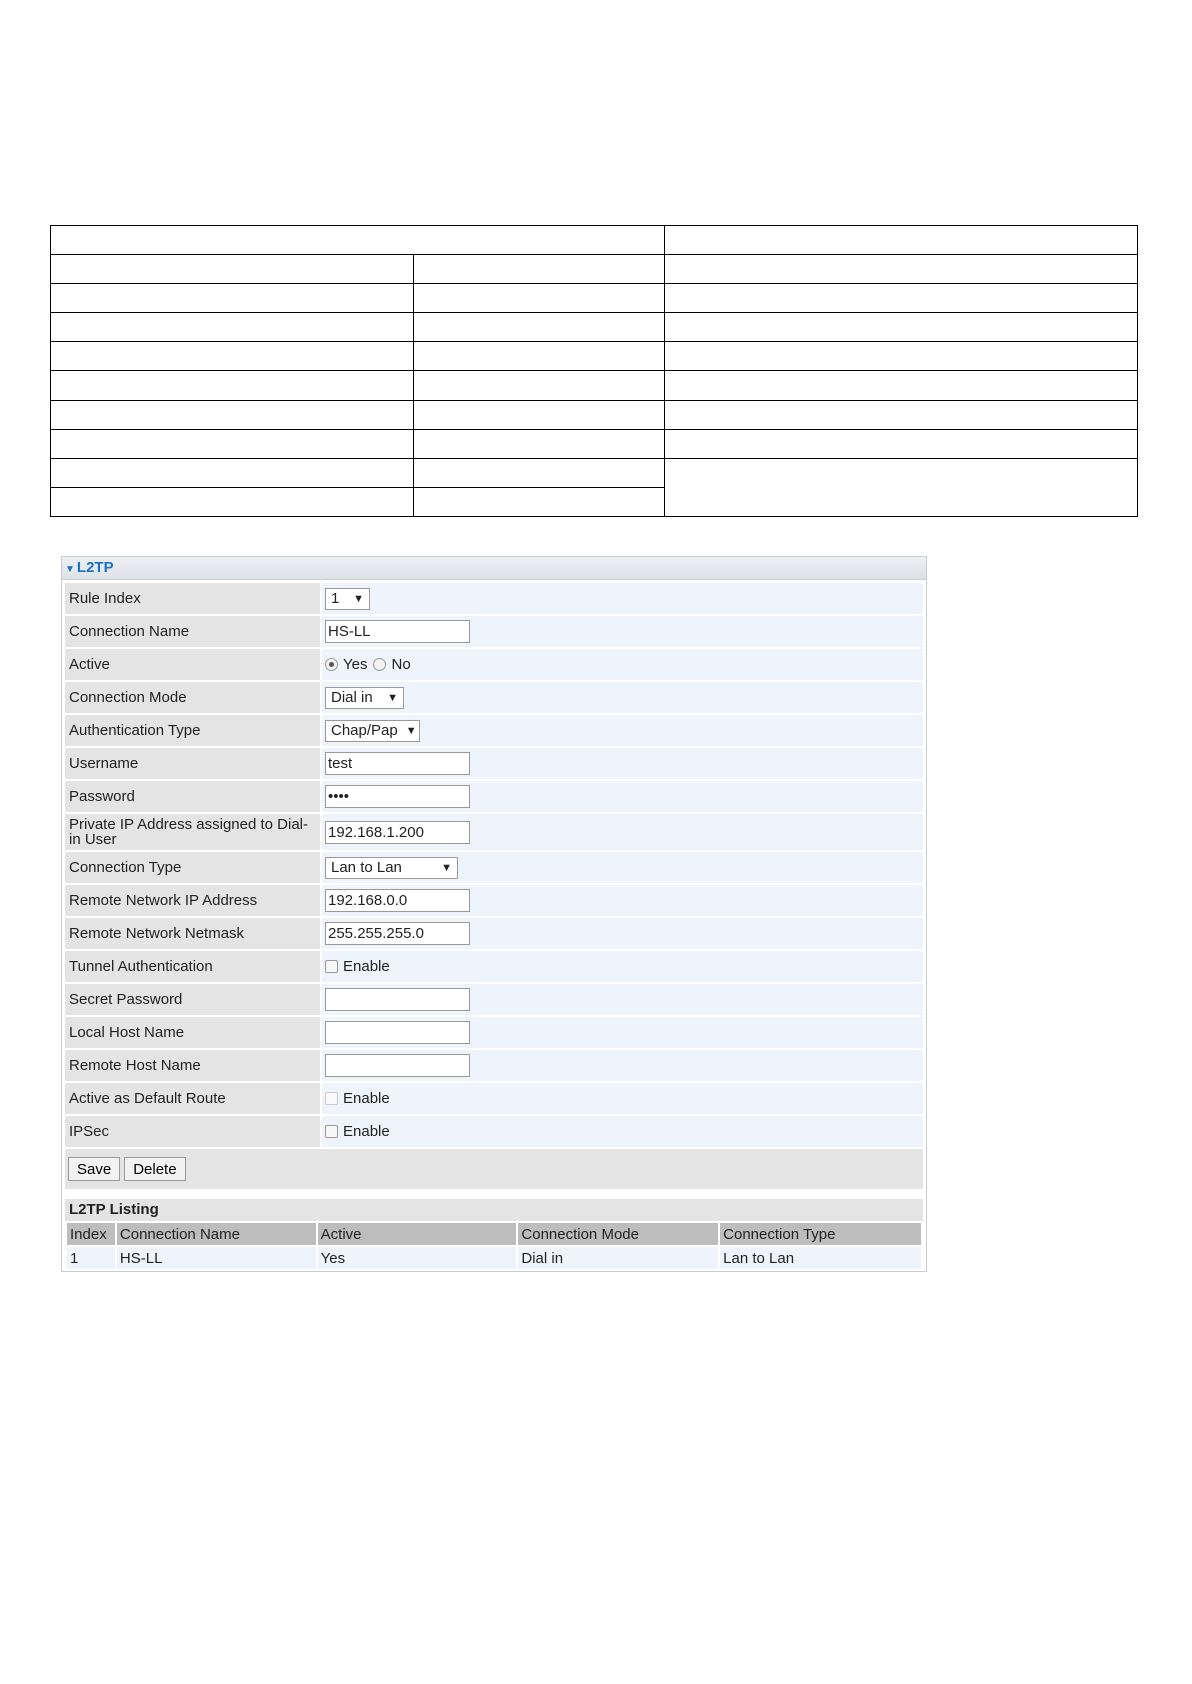  Describe the element at coordinates (331, 966) in the screenshot. I see `tunnel-auth-checkbox` at that location.